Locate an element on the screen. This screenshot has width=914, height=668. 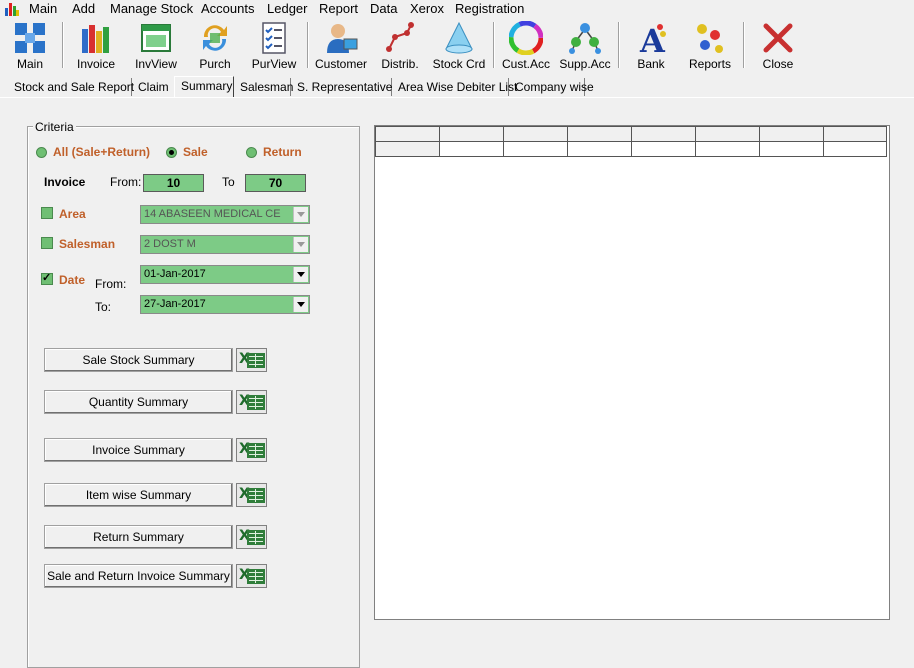
criteria-title: Criteria is located at coordinates (54, 127).